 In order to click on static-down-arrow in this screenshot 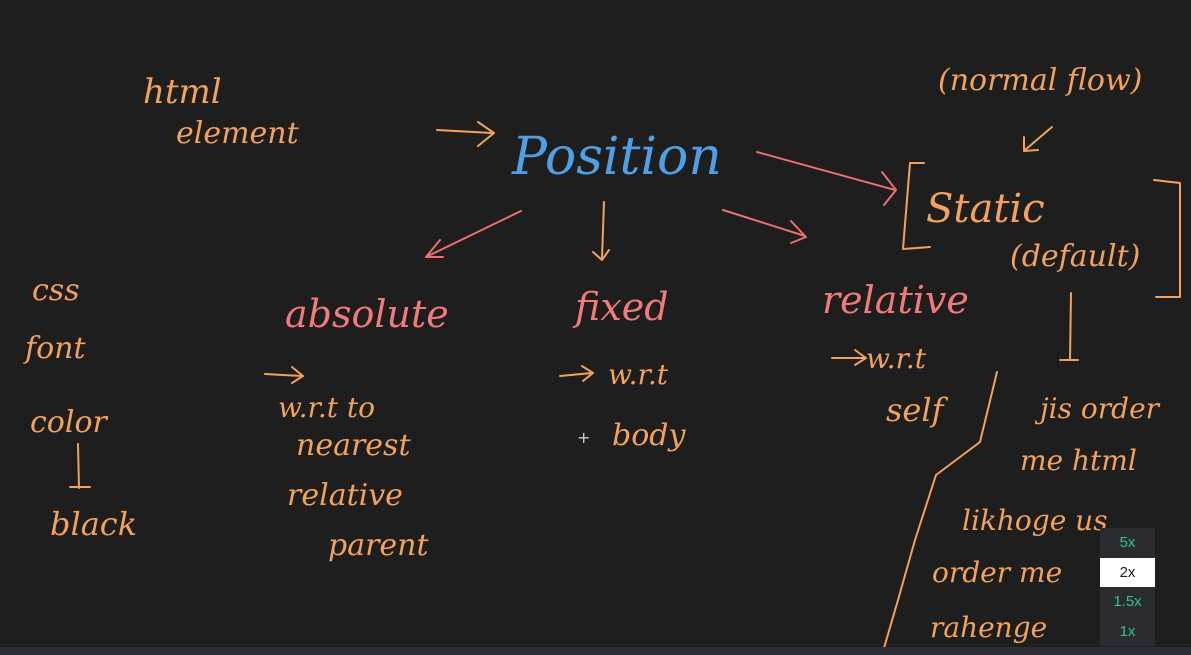, I will do `click(1069, 326)`.